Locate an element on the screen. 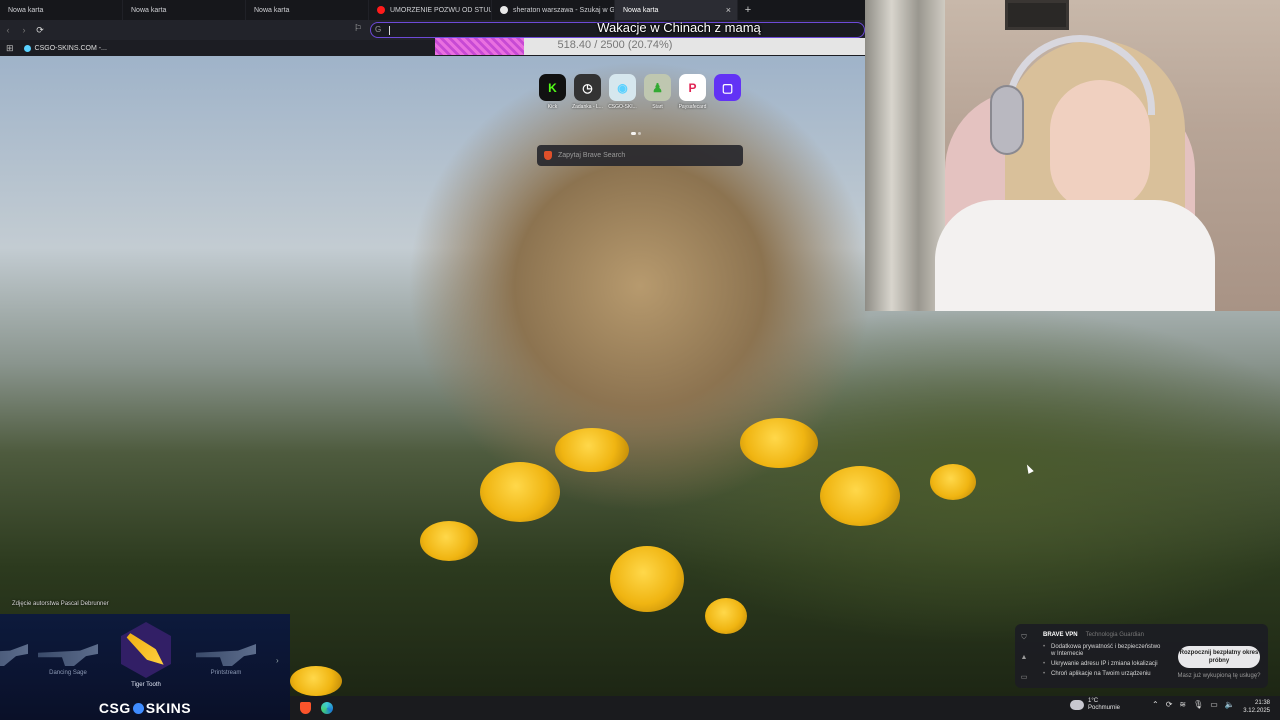 The width and height of the screenshot is (1280, 720). already-subscribed-link: Masz już wykupioną tę usługę? is located at coordinates (1219, 676).